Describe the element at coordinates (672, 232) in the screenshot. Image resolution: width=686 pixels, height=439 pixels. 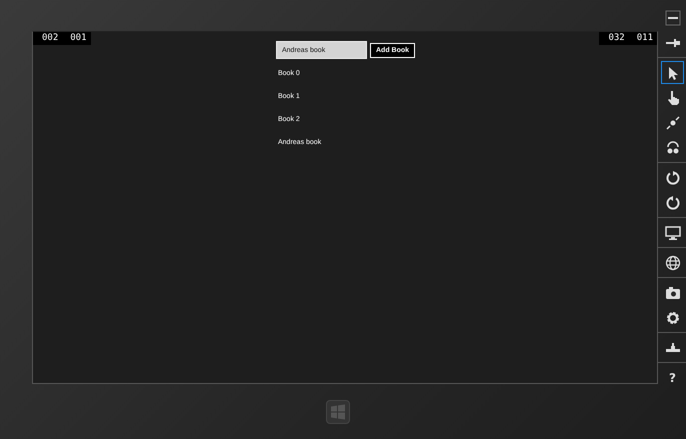
I see `monitor-icon` at that location.